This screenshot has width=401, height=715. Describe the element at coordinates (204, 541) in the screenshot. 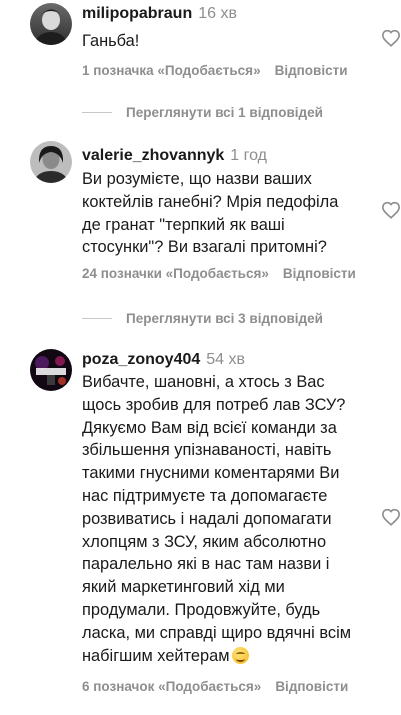

I see `comment-text-line: хлопцям з ЗСУ, яким абсолютно` at that location.